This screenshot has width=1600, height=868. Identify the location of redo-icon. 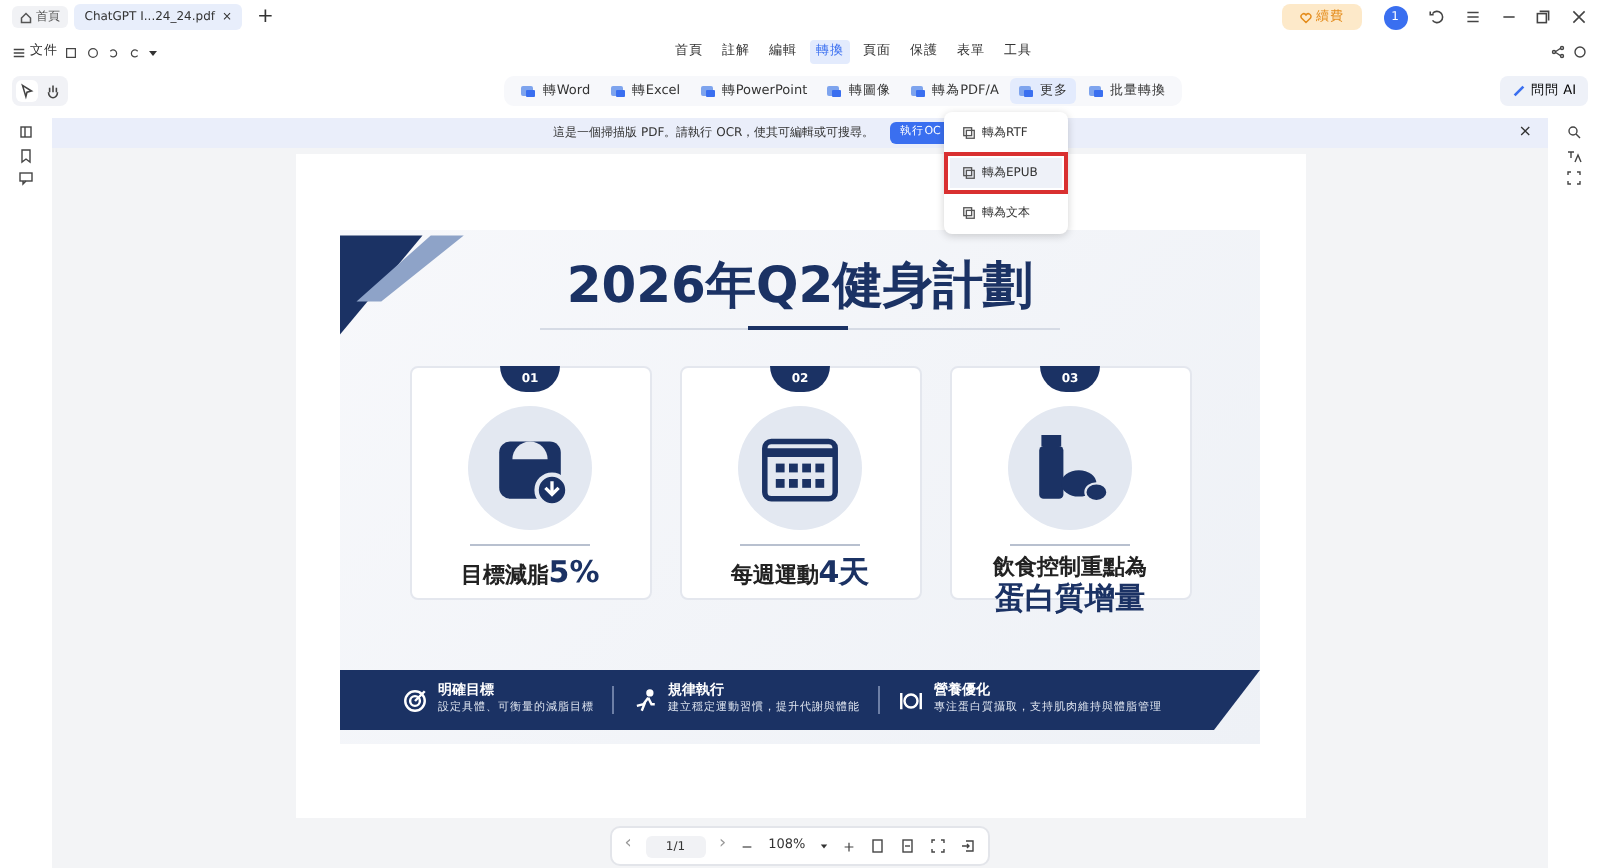
(134, 52).